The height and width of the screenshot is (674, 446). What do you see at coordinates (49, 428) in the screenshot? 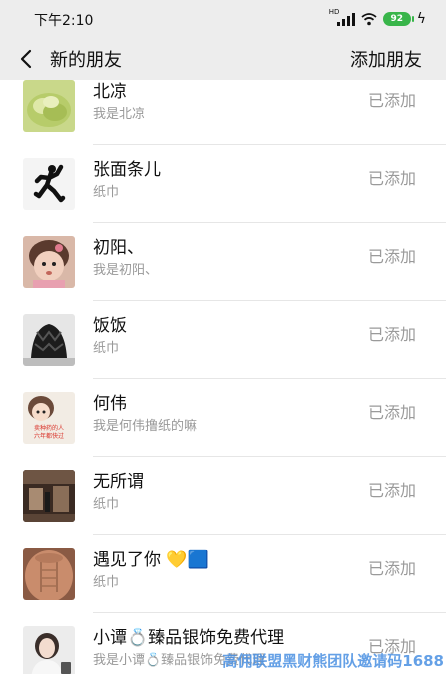
I see `avatar-caption-line1: 卖种药的人` at bounding box center [49, 428].